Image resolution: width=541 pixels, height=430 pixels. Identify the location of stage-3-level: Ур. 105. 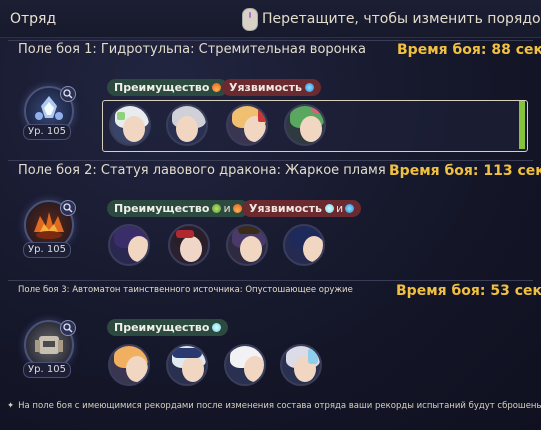
(47, 370).